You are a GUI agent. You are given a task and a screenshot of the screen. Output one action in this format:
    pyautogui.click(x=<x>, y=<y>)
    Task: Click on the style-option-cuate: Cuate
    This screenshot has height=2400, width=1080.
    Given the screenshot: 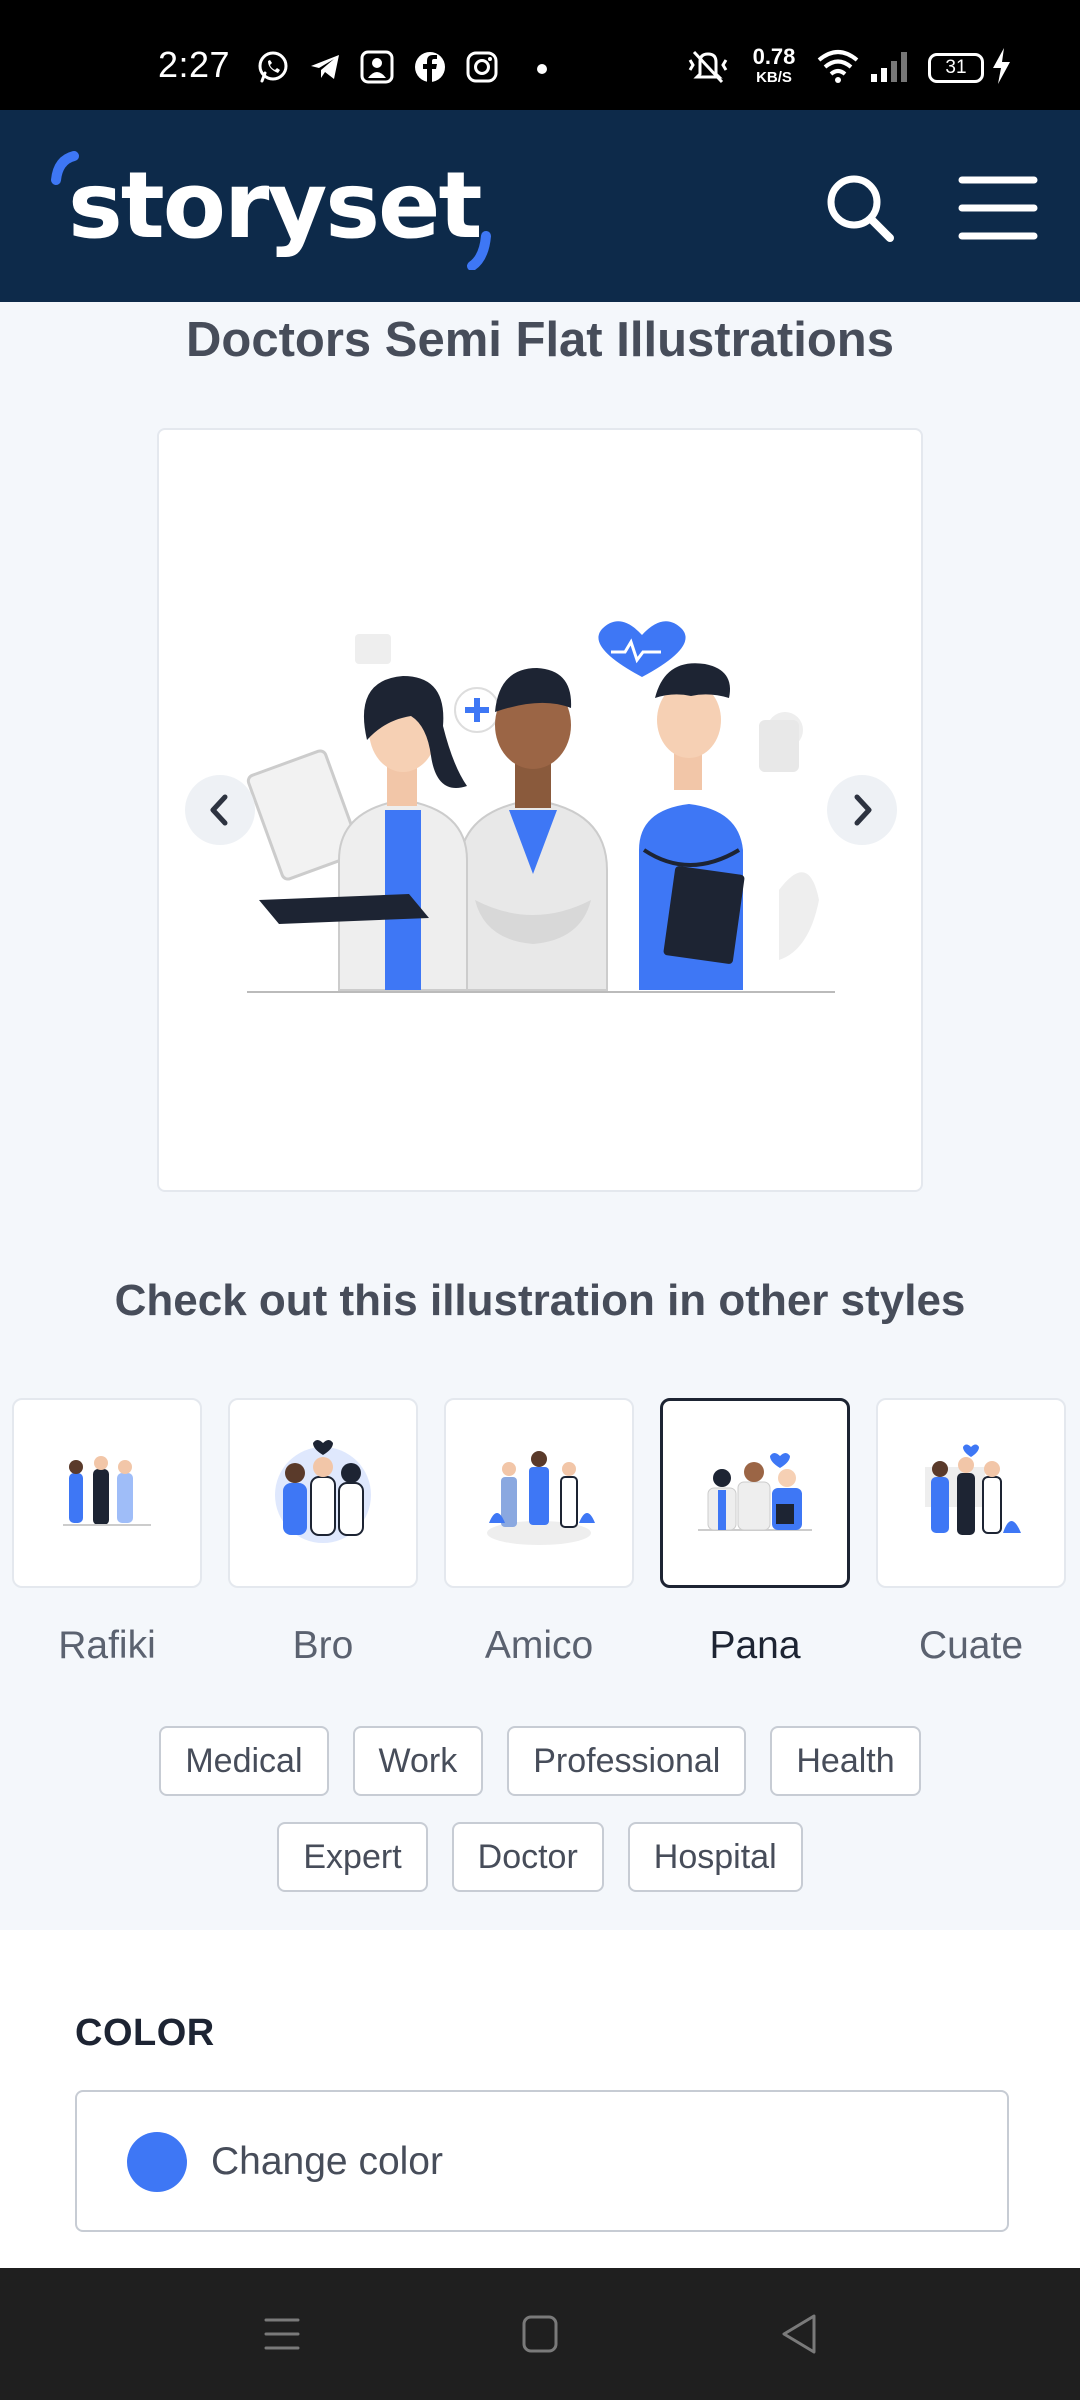 What is the action you would take?
    pyautogui.click(x=971, y=1533)
    